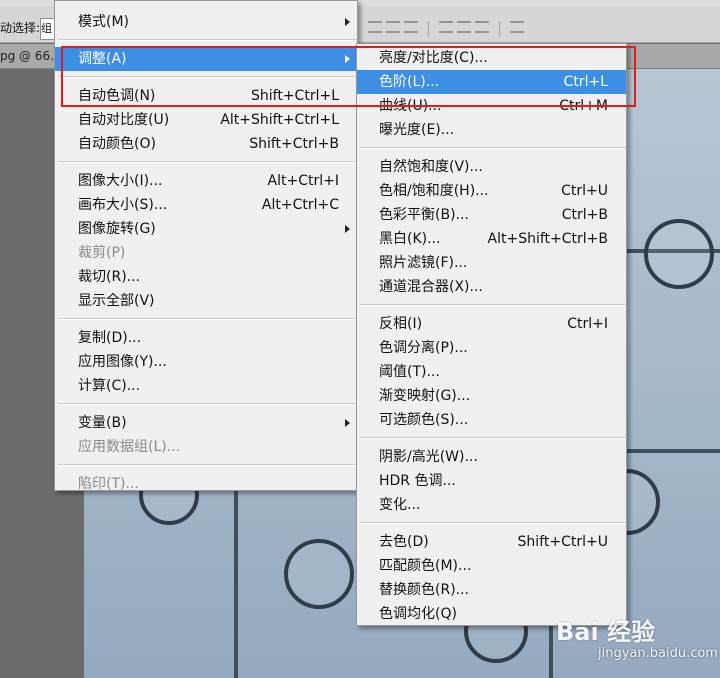 The width and height of the screenshot is (720, 678). Describe the element at coordinates (206, 301) in the screenshot. I see `menu-item-reveal-all: 显示全部(V)` at that location.